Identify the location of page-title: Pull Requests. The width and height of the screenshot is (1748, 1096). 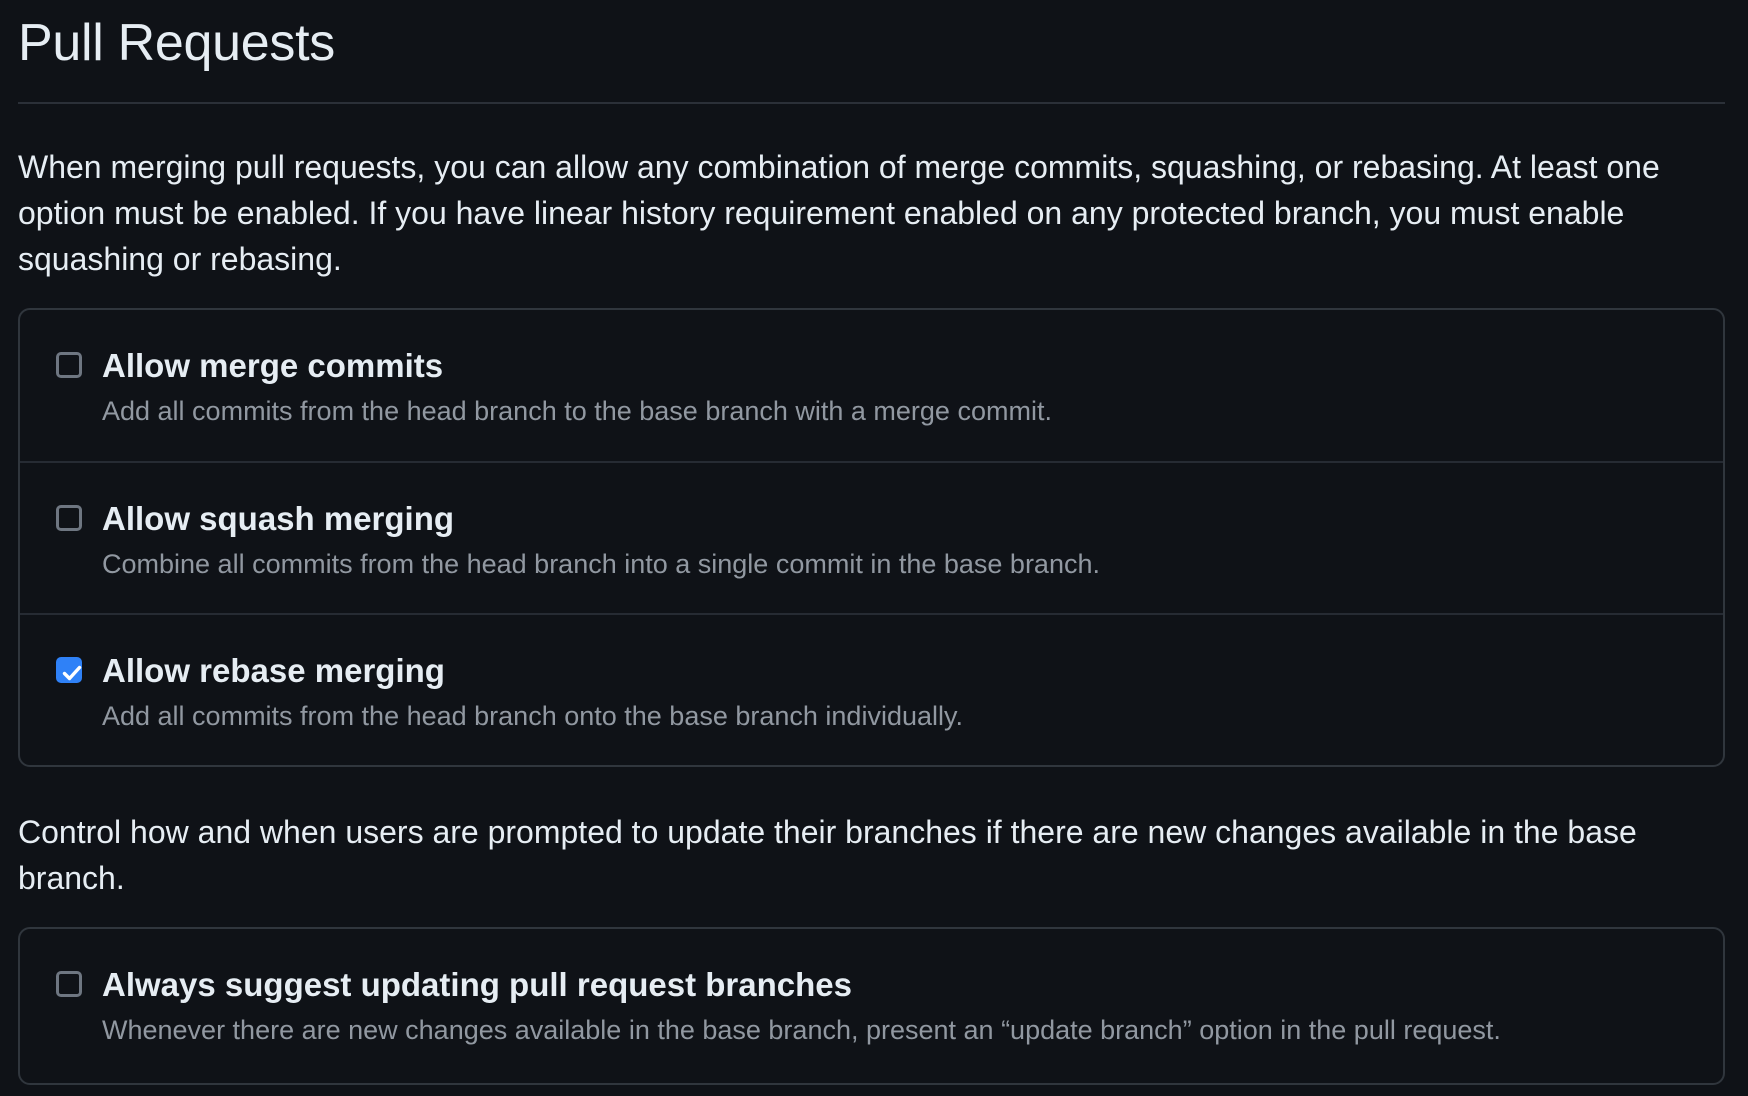
(176, 43).